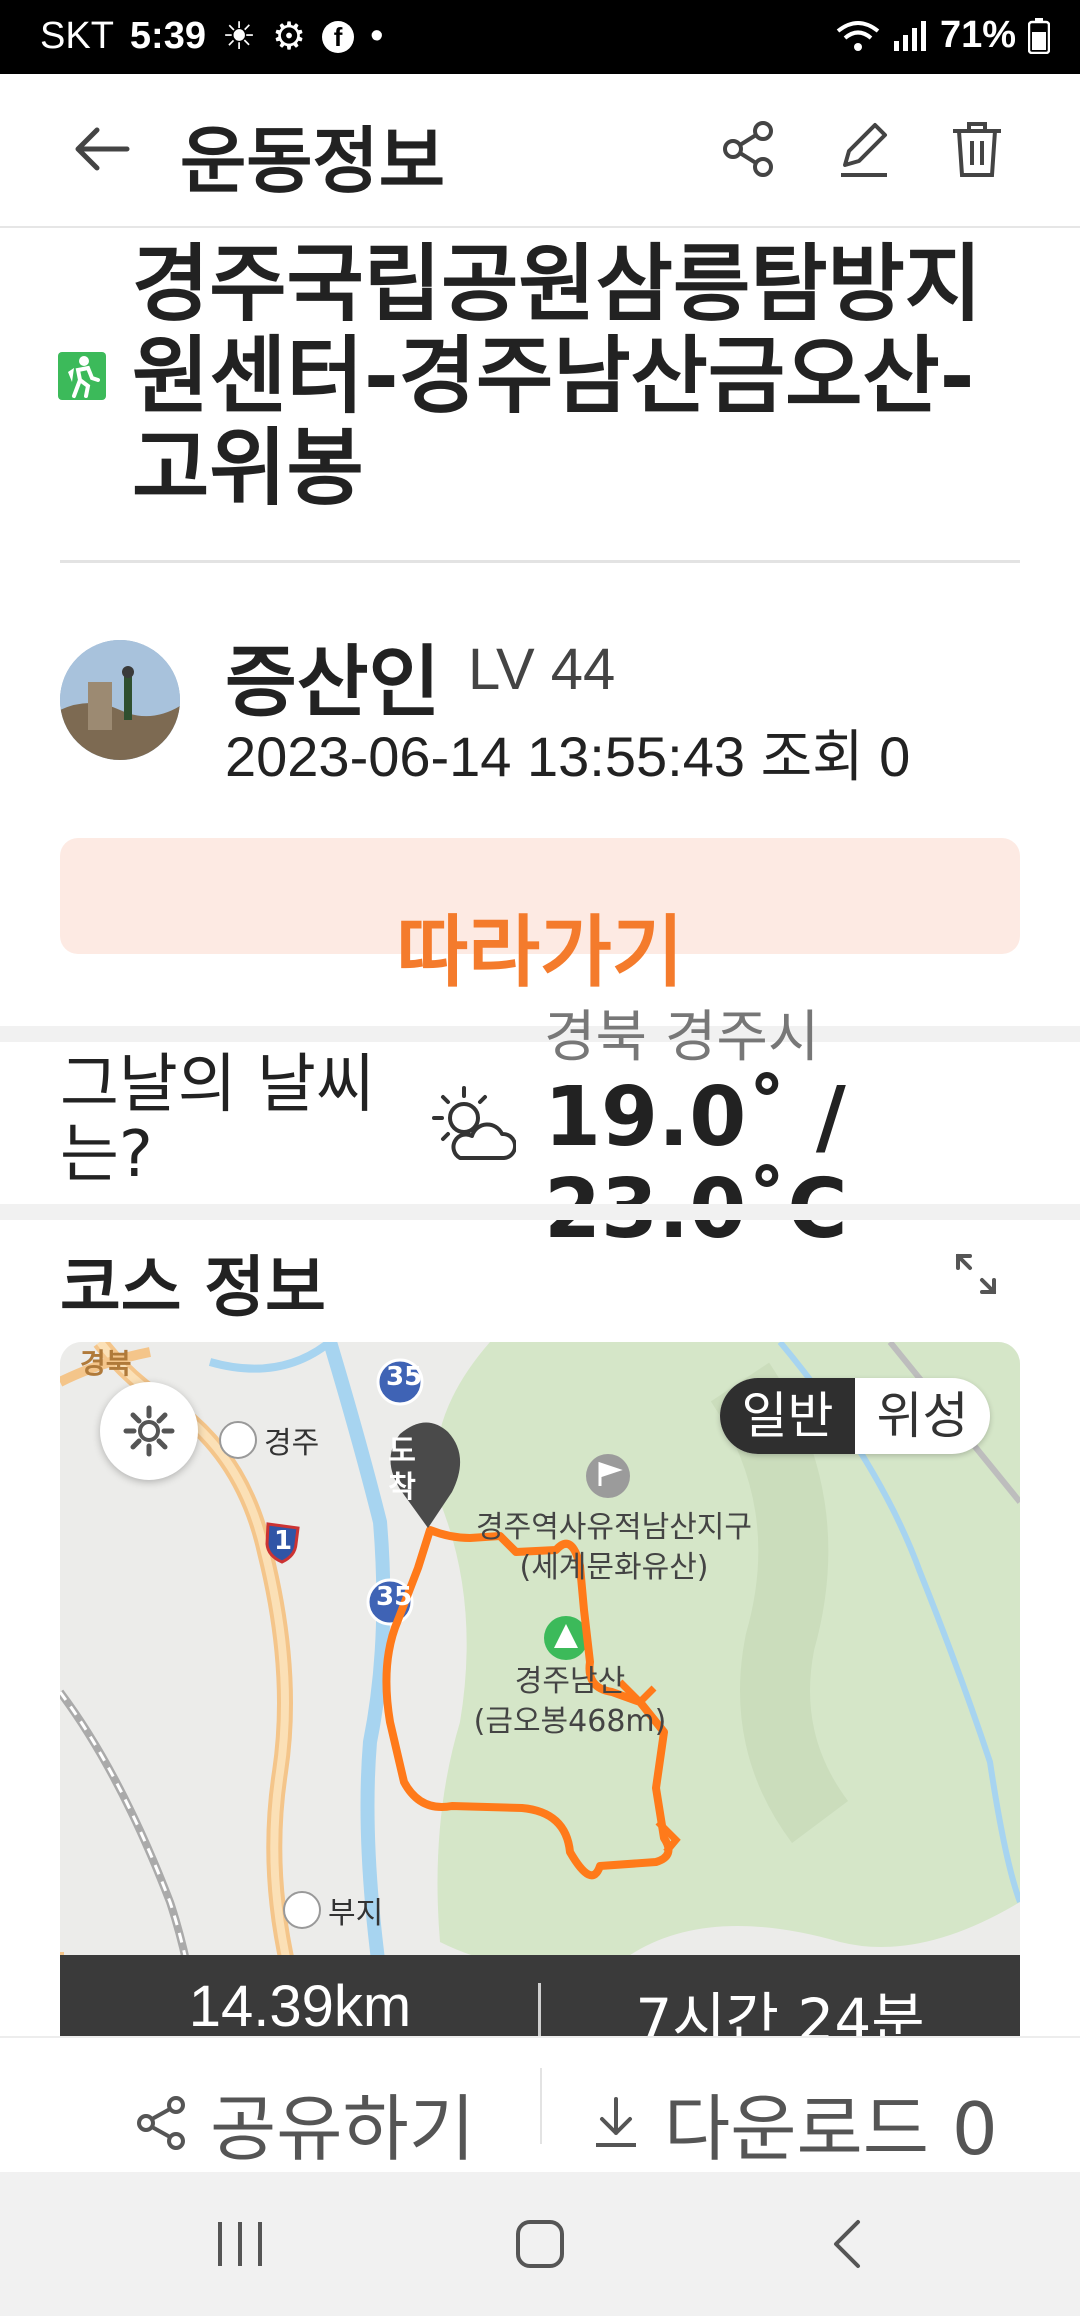  I want to click on hiking-icon, so click(82, 376).